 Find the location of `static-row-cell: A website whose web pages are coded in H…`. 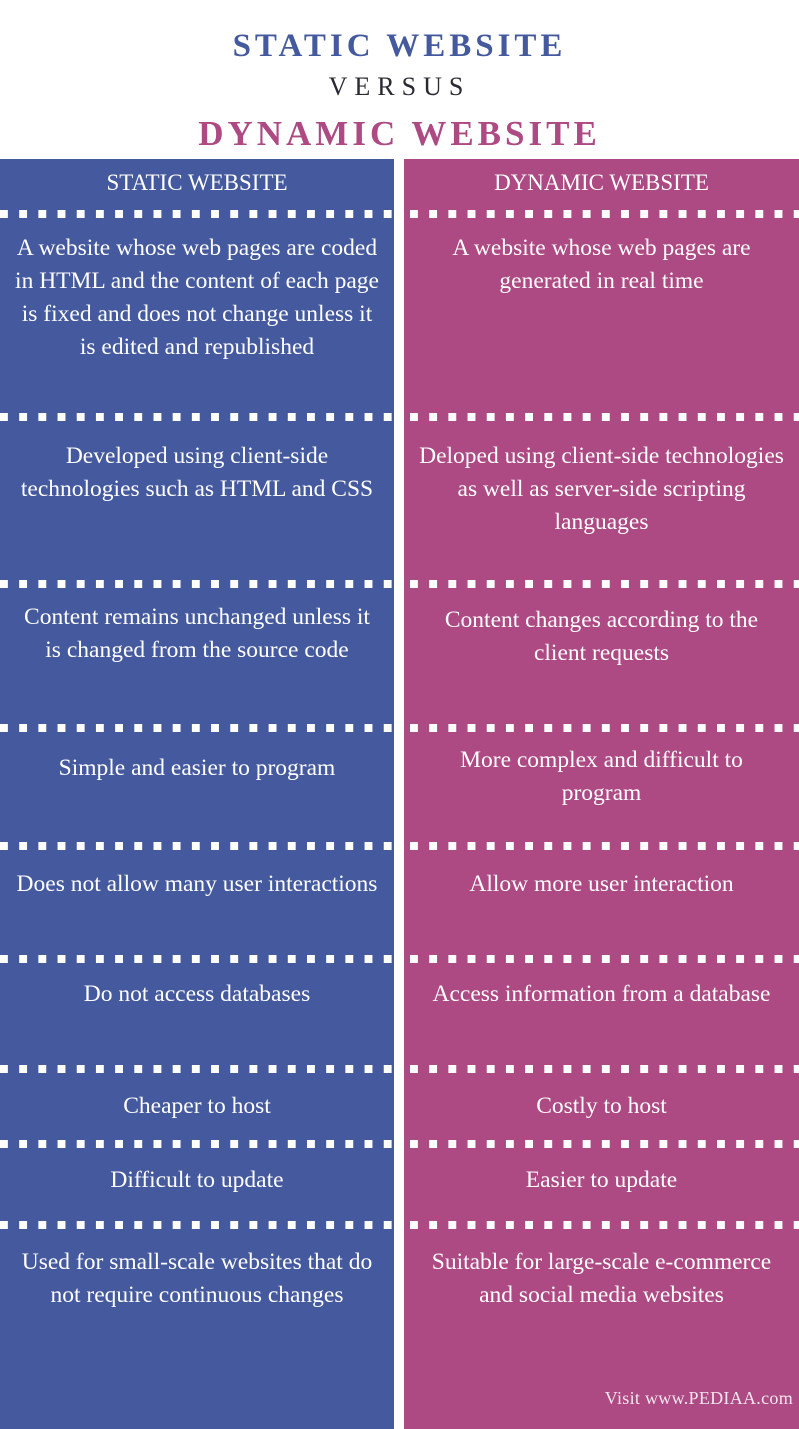

static-row-cell: A website whose web pages are coded in H… is located at coordinates (197, 322).